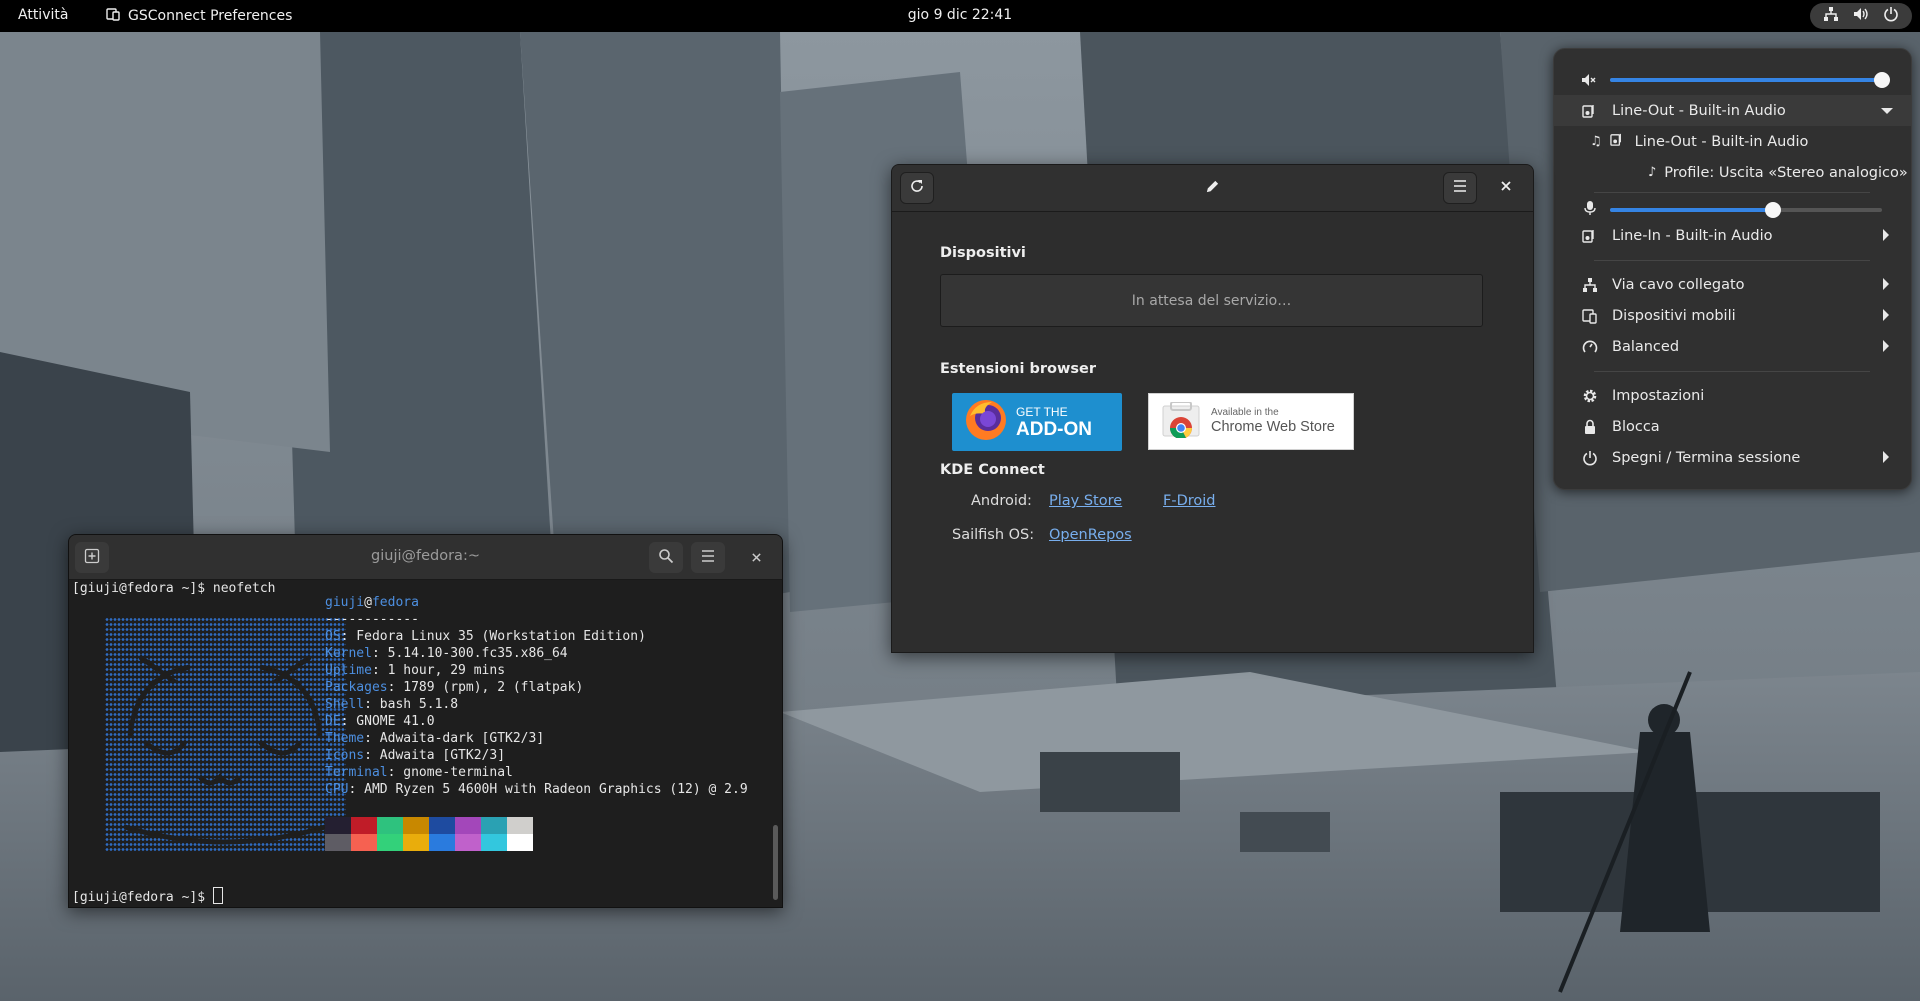 Image resolution: width=1920 pixels, height=1001 pixels. Describe the element at coordinates (983, 253) in the screenshot. I see `devices-heading: Dispositivi` at that location.